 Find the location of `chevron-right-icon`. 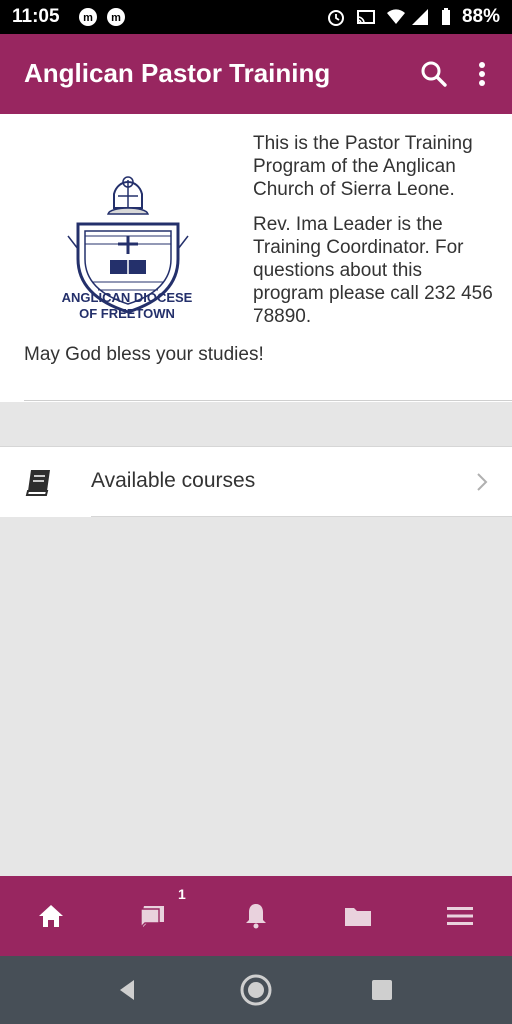

chevron-right-icon is located at coordinates (482, 482).